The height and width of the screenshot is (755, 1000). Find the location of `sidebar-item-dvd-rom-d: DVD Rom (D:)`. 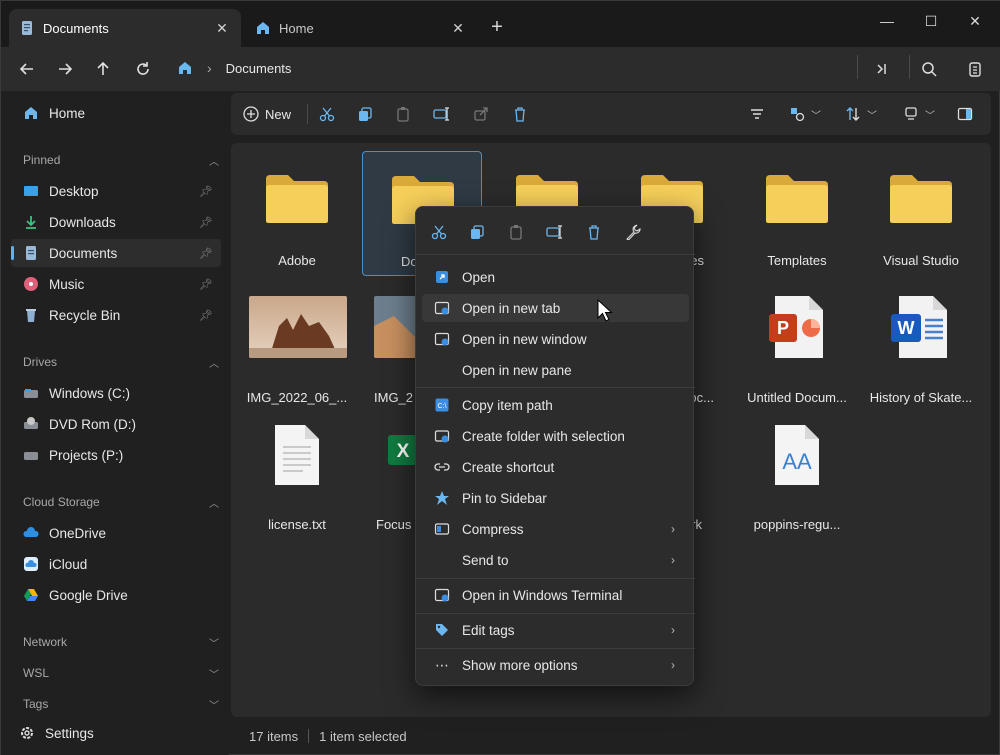

sidebar-item-dvd-rom-d: DVD Rom (D:) is located at coordinates (116, 424).